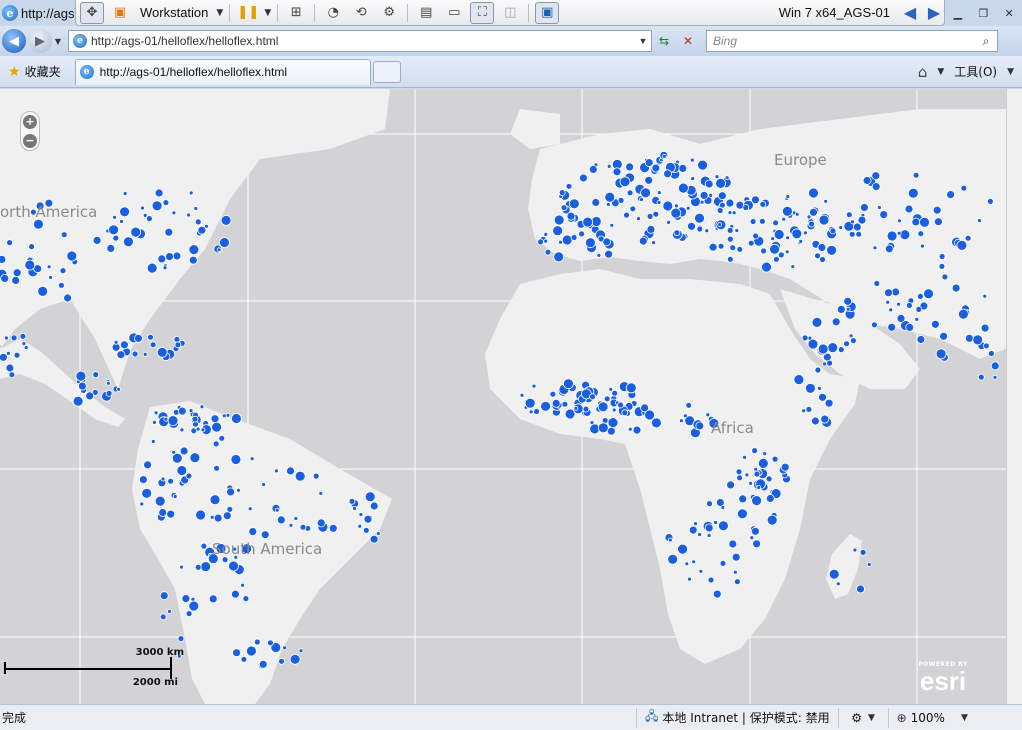 Image resolution: width=1022 pixels, height=730 pixels. What do you see at coordinates (1014, 396) in the screenshot?
I see `vertical-scrollbar` at bounding box center [1014, 396].